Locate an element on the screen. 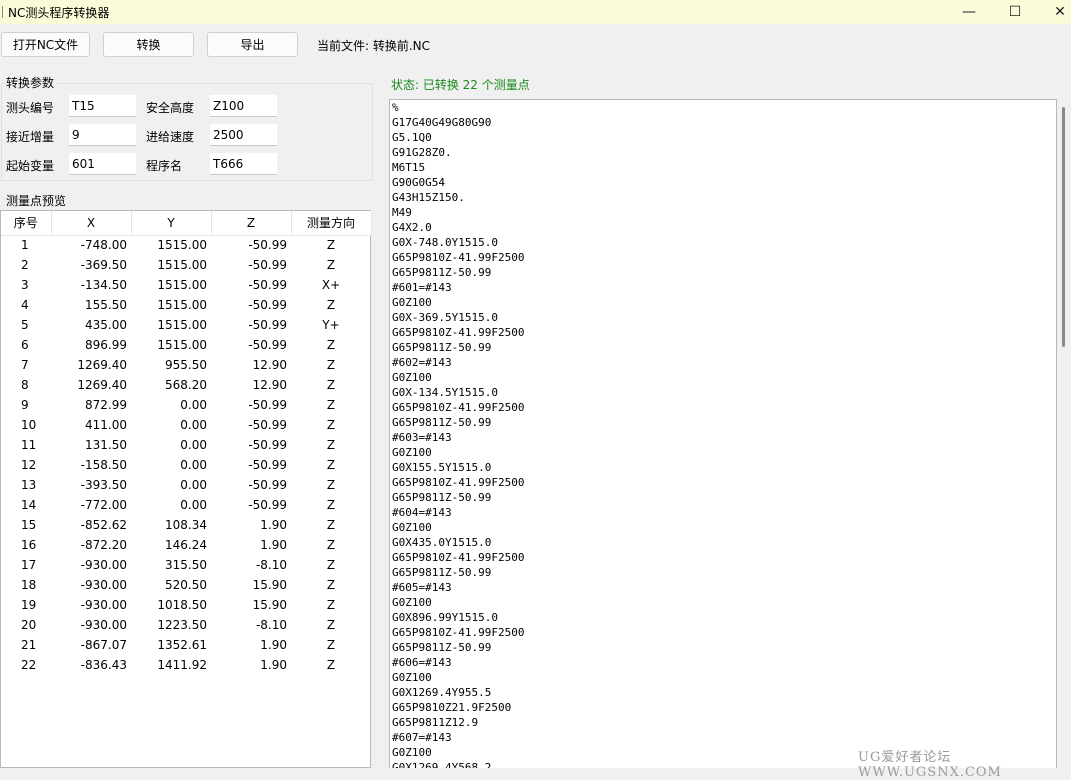 This screenshot has height=780, width=1071. convert-button: 转换 is located at coordinates (148, 44).